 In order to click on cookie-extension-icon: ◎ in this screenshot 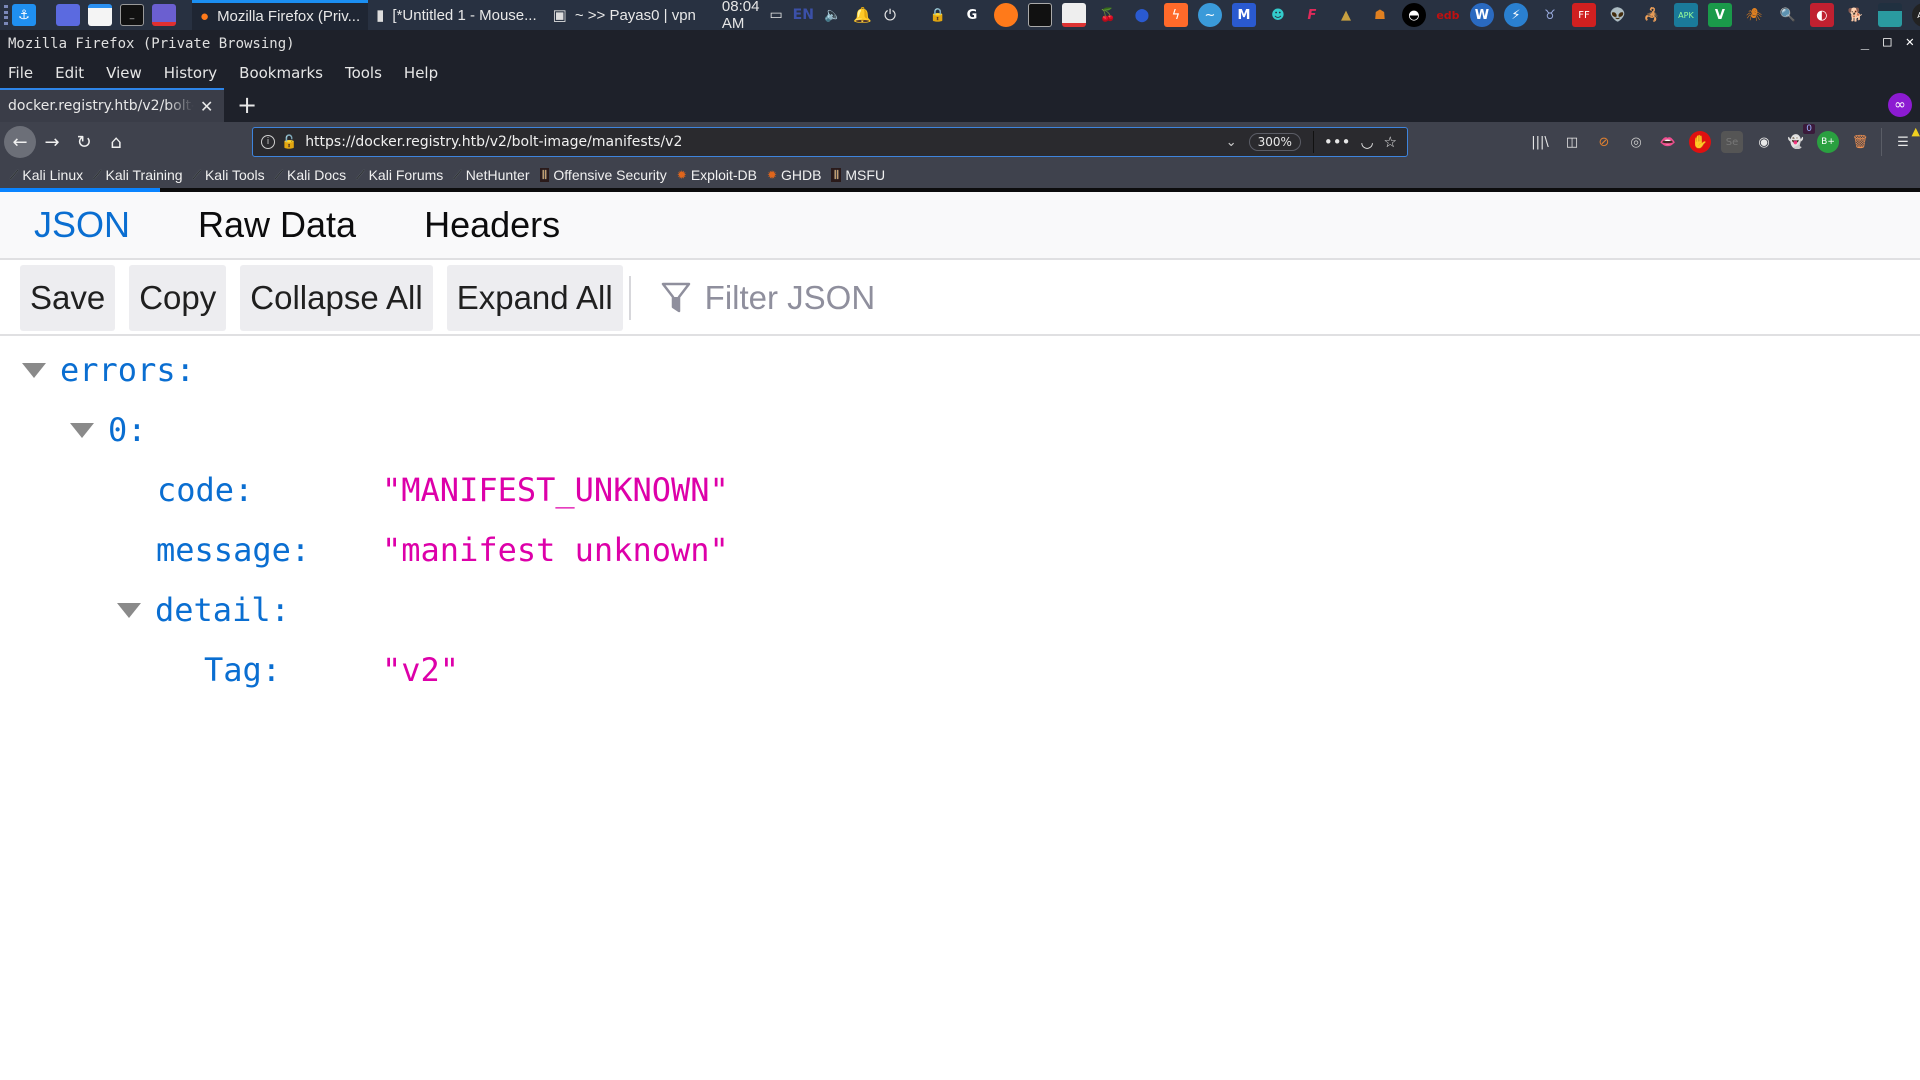, I will do `click(1636, 142)`.